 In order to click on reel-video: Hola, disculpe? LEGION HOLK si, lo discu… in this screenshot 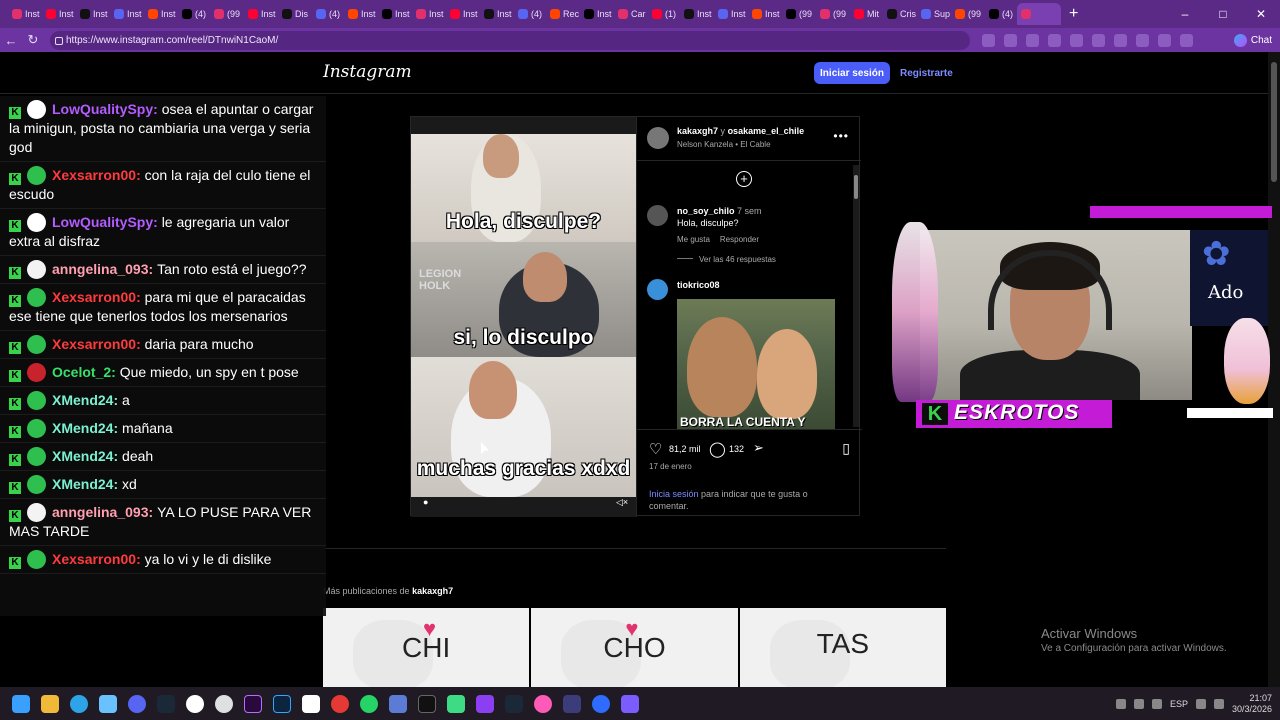, I will do `click(523, 317)`.